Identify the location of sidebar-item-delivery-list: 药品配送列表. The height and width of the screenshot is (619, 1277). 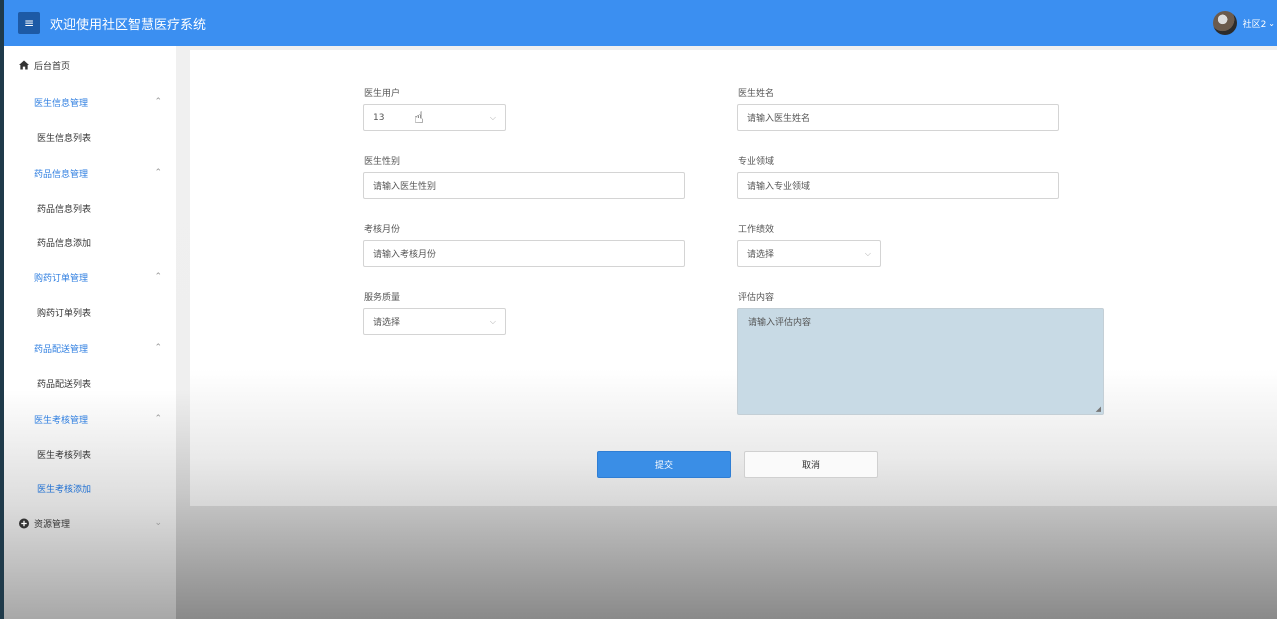
(90, 383).